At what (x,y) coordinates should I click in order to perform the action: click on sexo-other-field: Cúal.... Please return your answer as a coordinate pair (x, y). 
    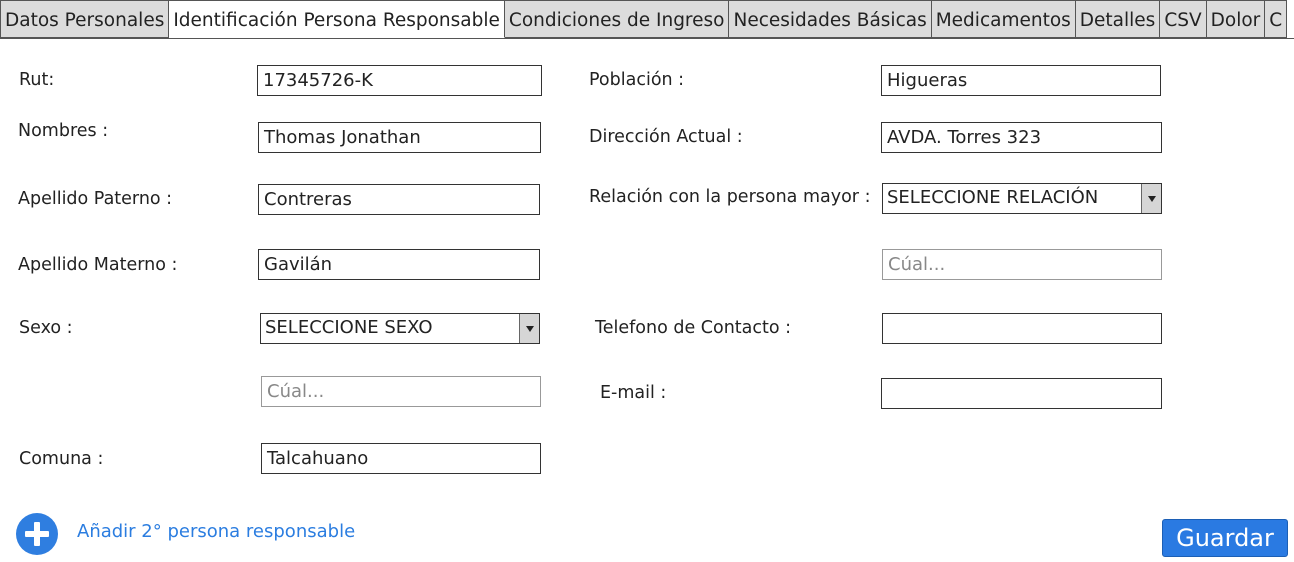
    Looking at the image, I should click on (401, 391).